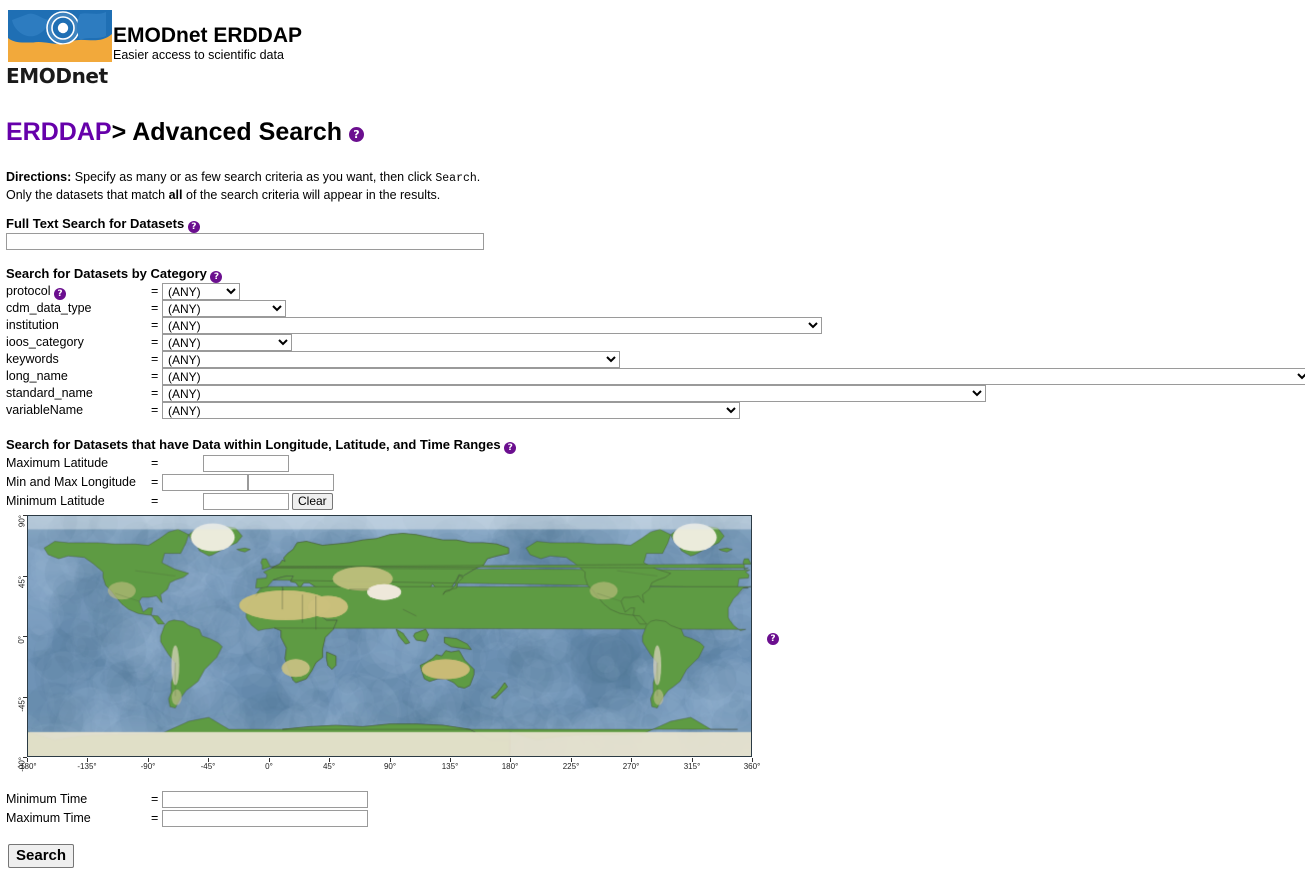  I want to click on category-equals-protocol: =, so click(155, 291).